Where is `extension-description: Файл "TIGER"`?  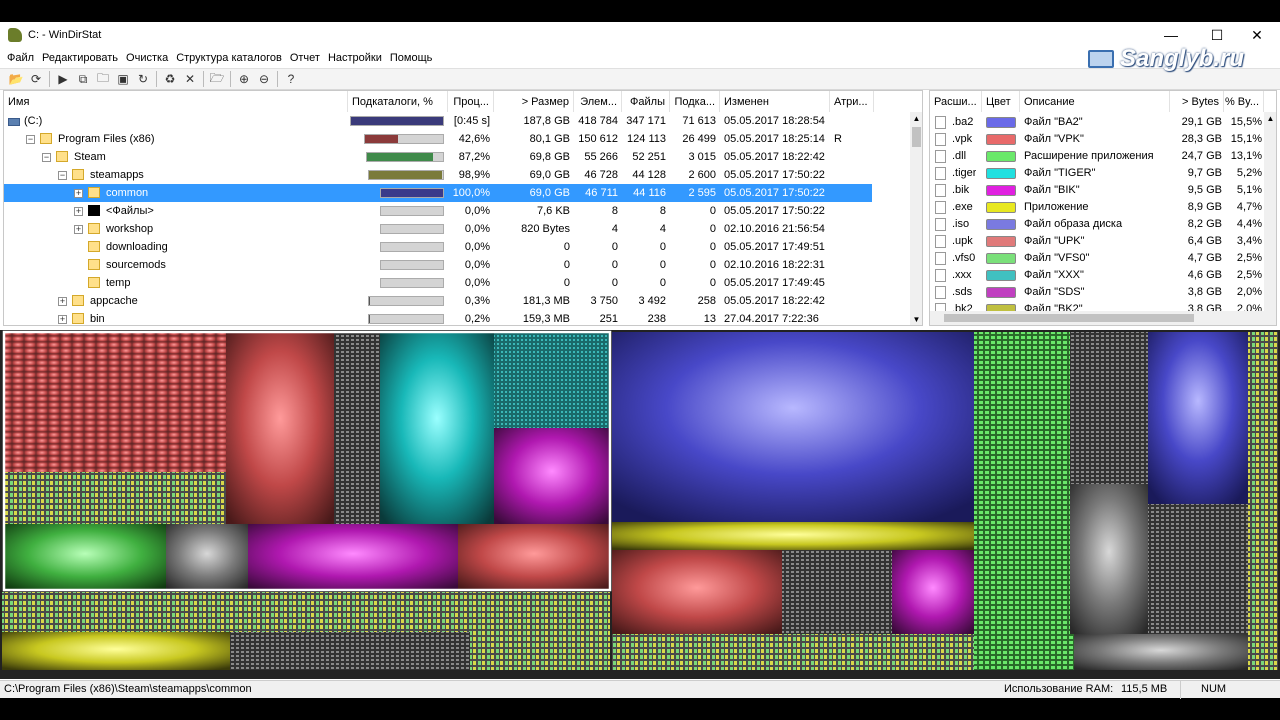 extension-description: Файл "TIGER" is located at coordinates (1060, 173).